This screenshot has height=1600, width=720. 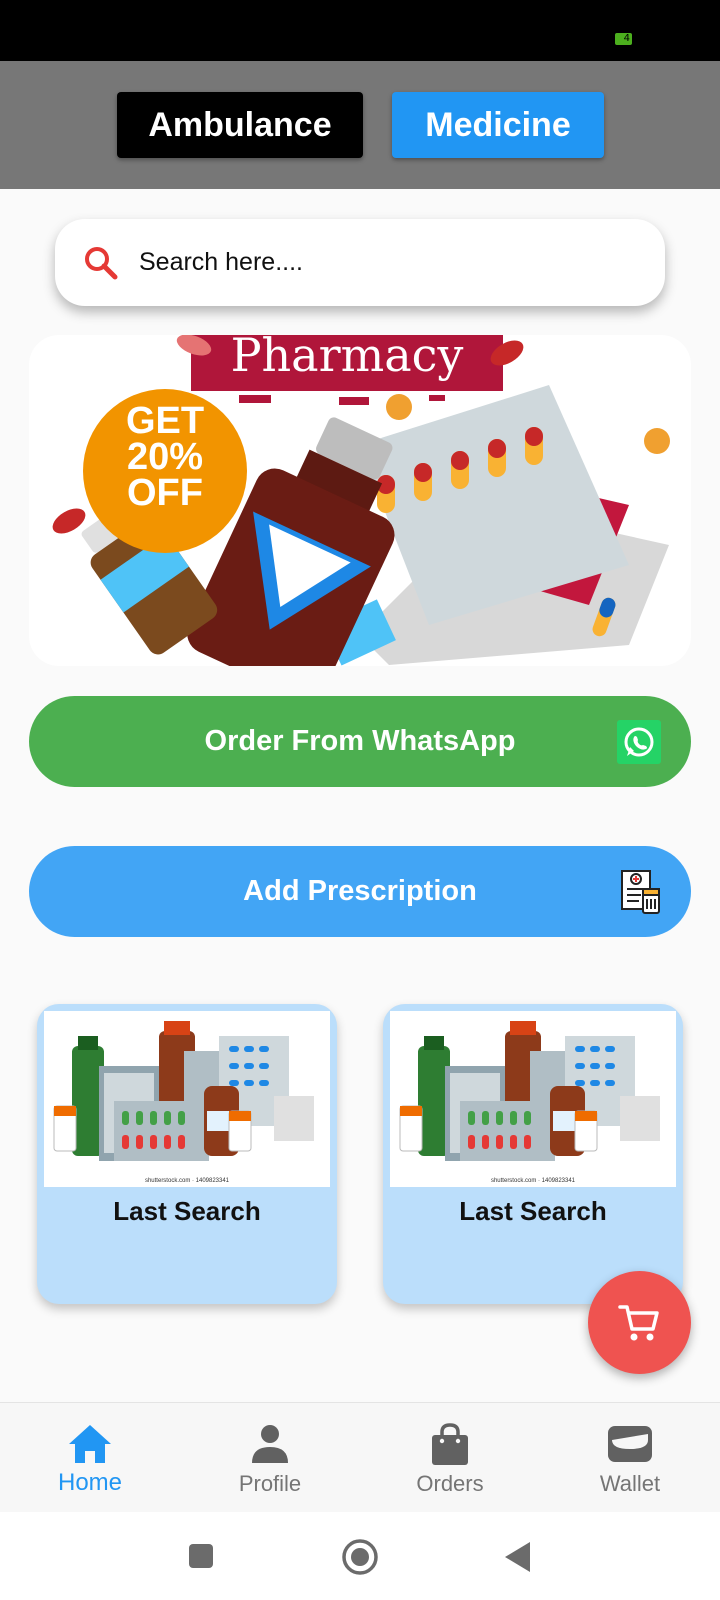 I want to click on bottom-navigation: Home Profile Orders Wallet, so click(x=360, y=1457).